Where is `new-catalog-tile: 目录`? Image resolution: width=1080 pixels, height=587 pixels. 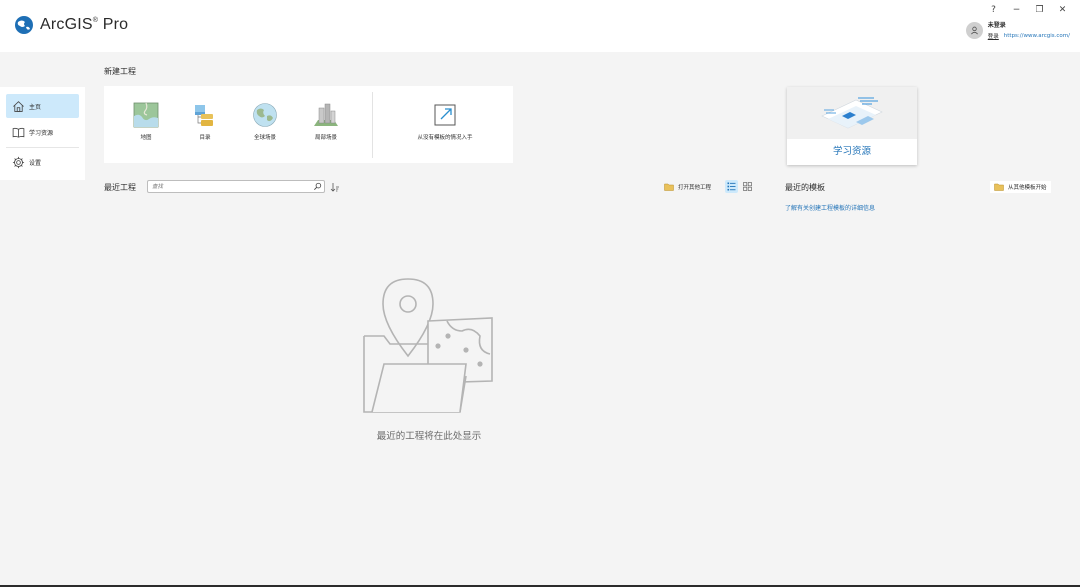 new-catalog-tile: 目录 is located at coordinates (205, 121).